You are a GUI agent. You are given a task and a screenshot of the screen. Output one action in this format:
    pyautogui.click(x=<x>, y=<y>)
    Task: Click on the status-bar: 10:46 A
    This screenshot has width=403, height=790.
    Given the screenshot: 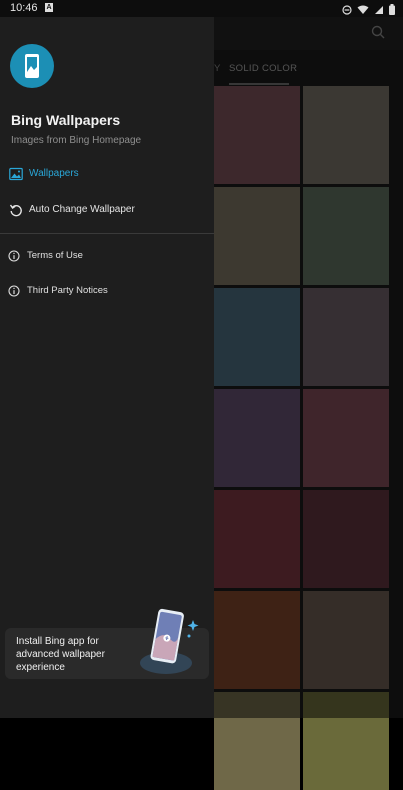 What is the action you would take?
    pyautogui.click(x=201, y=8)
    